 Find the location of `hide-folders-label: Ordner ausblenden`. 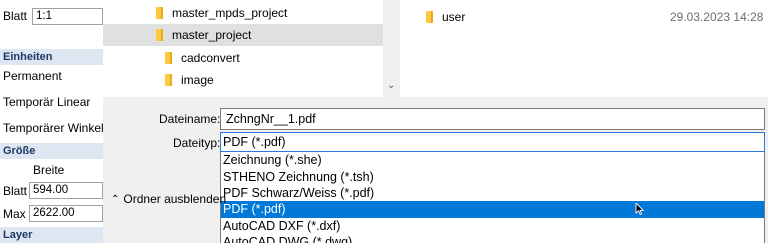

hide-folders-label: Ordner ausblenden is located at coordinates (175, 199).